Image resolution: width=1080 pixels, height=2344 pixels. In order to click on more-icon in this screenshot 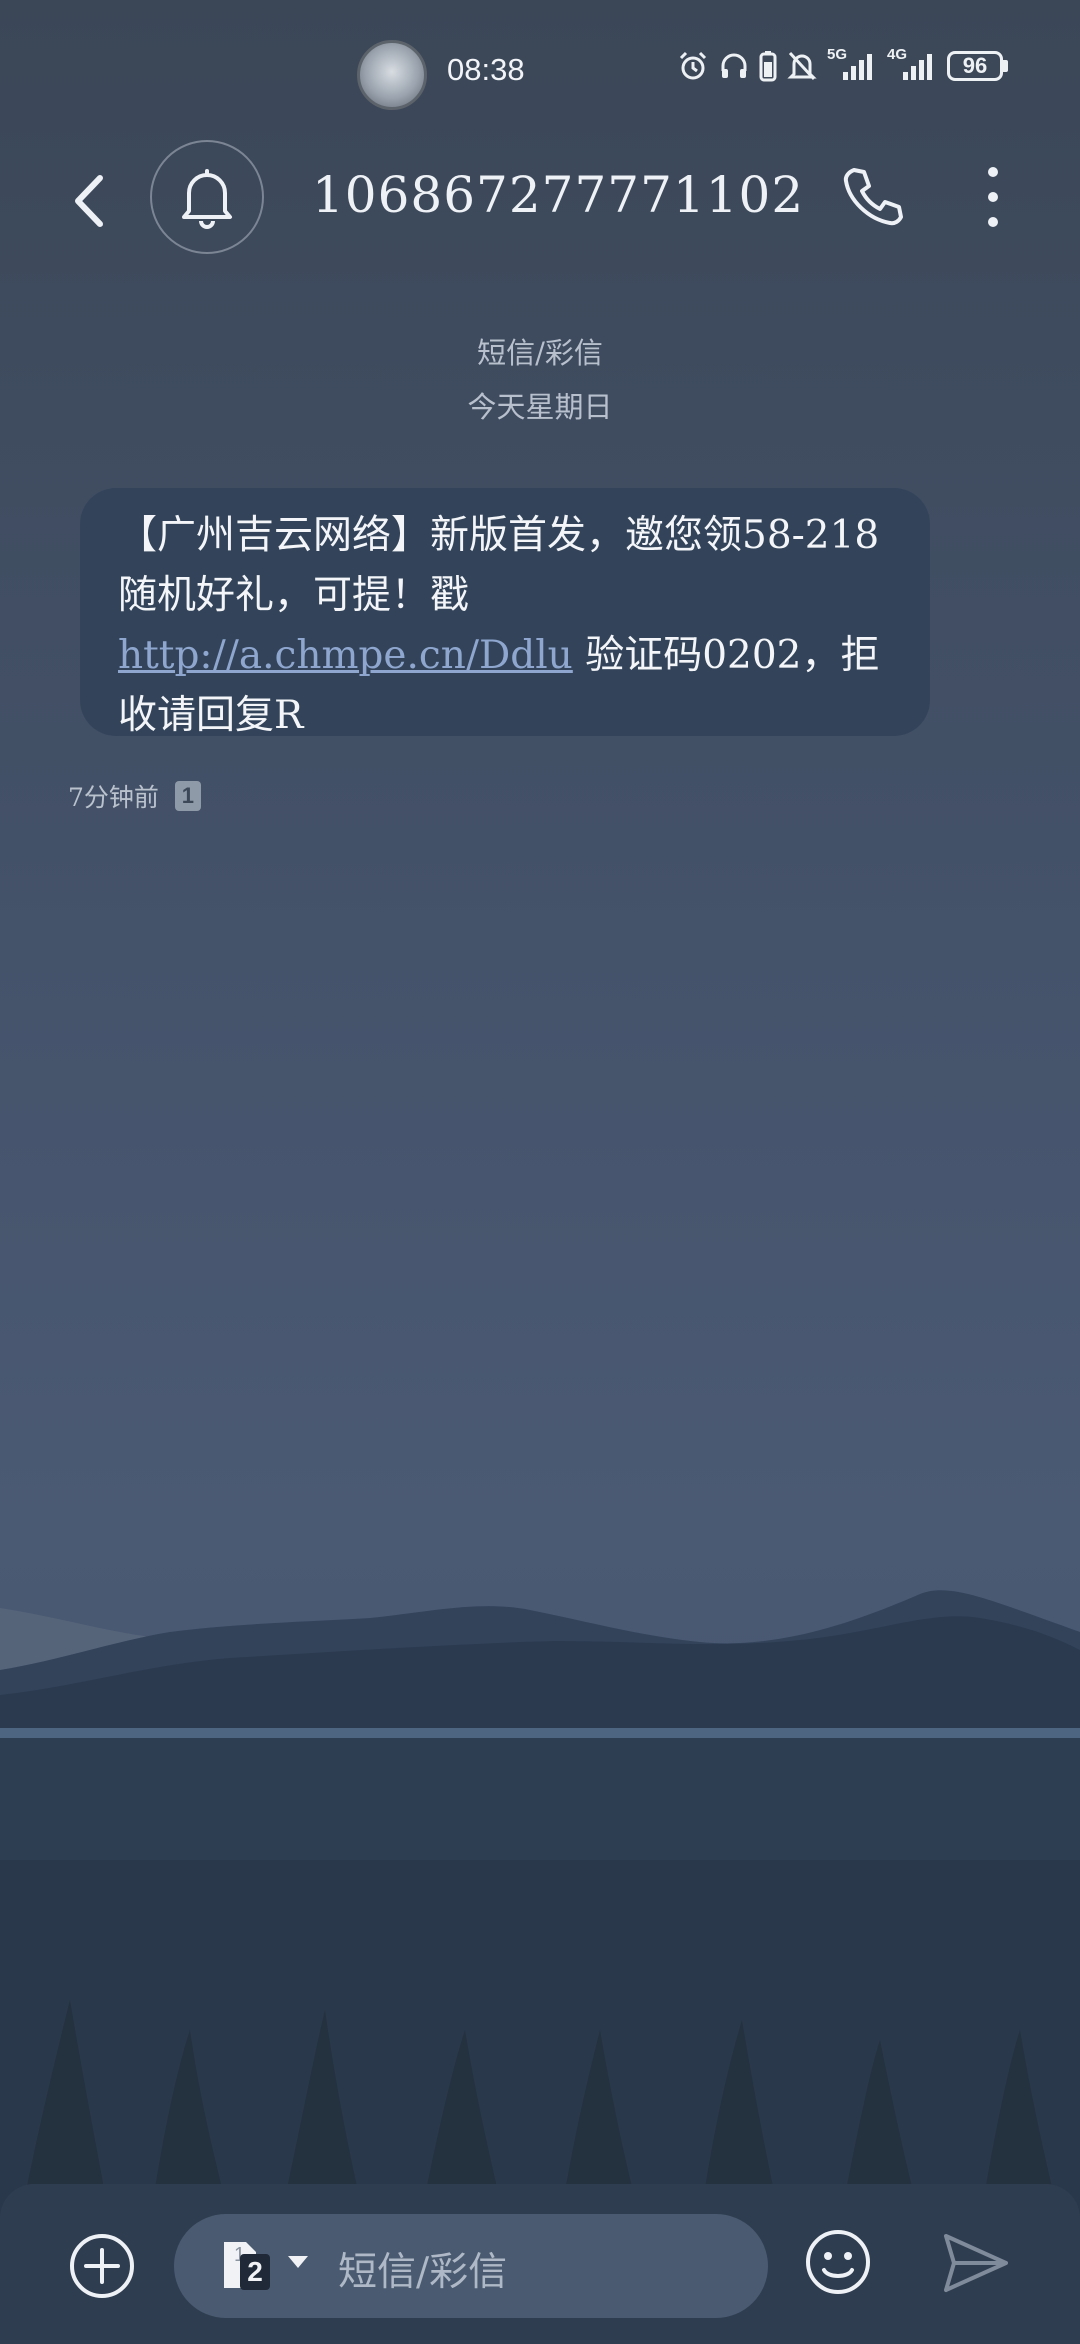, I will do `click(993, 197)`.